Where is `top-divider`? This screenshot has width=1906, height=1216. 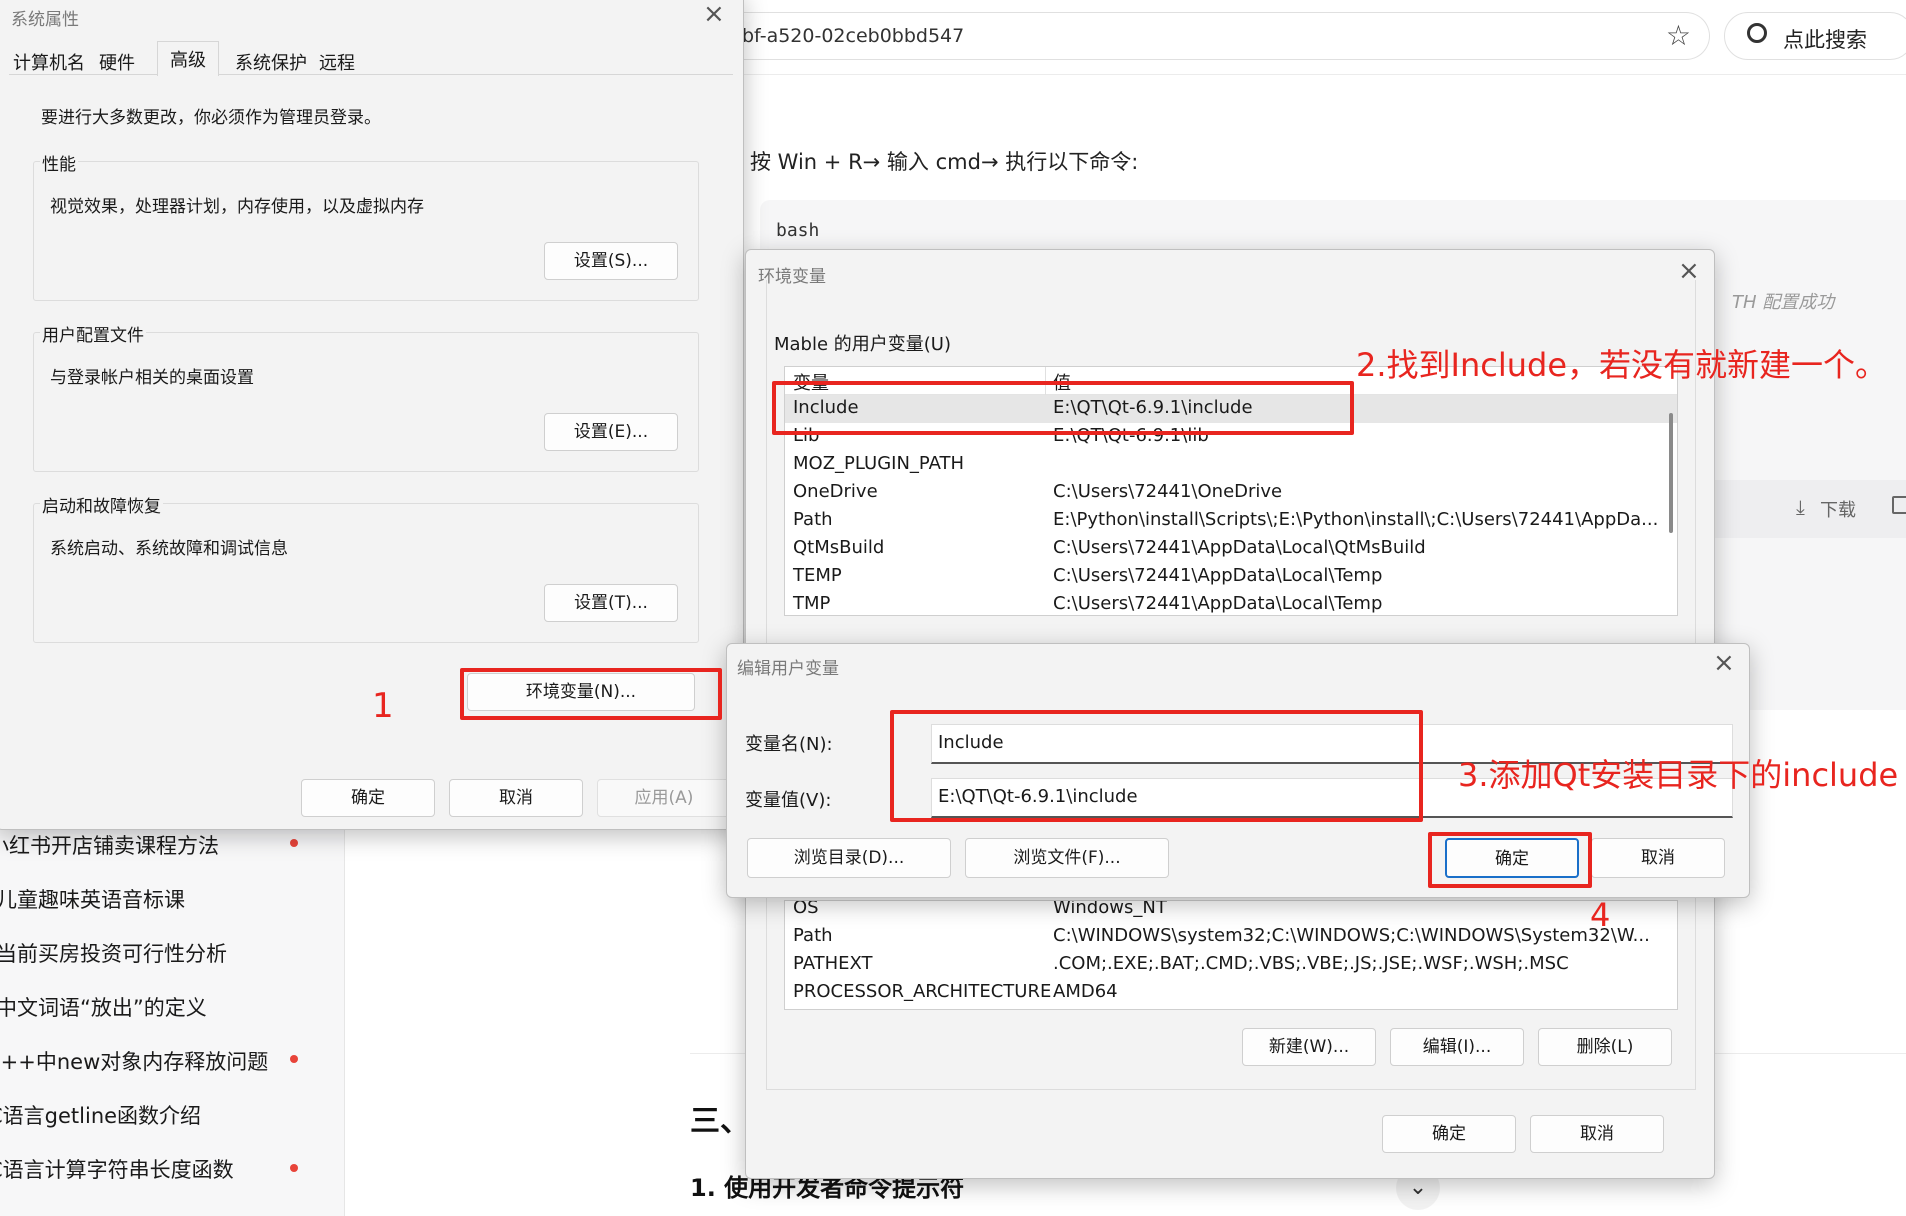
top-divider is located at coordinates (1323, 74).